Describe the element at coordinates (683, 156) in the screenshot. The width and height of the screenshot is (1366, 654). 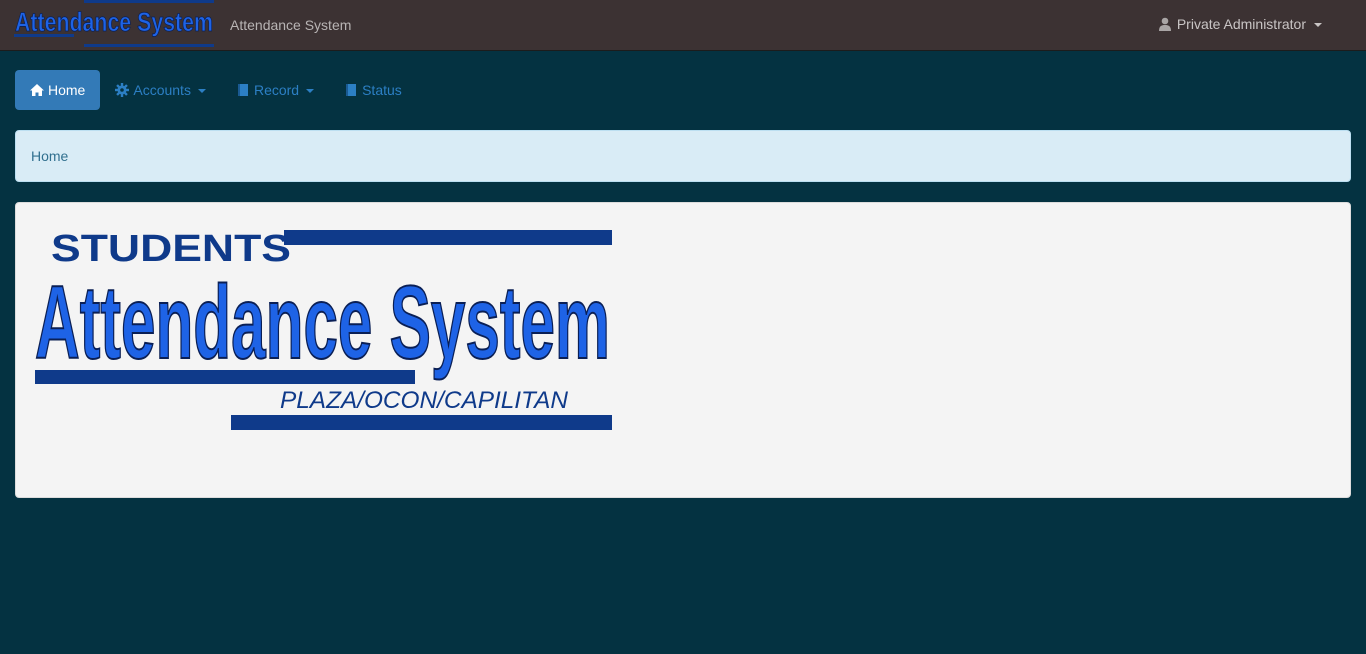
I see `breadcrumb: Home` at that location.